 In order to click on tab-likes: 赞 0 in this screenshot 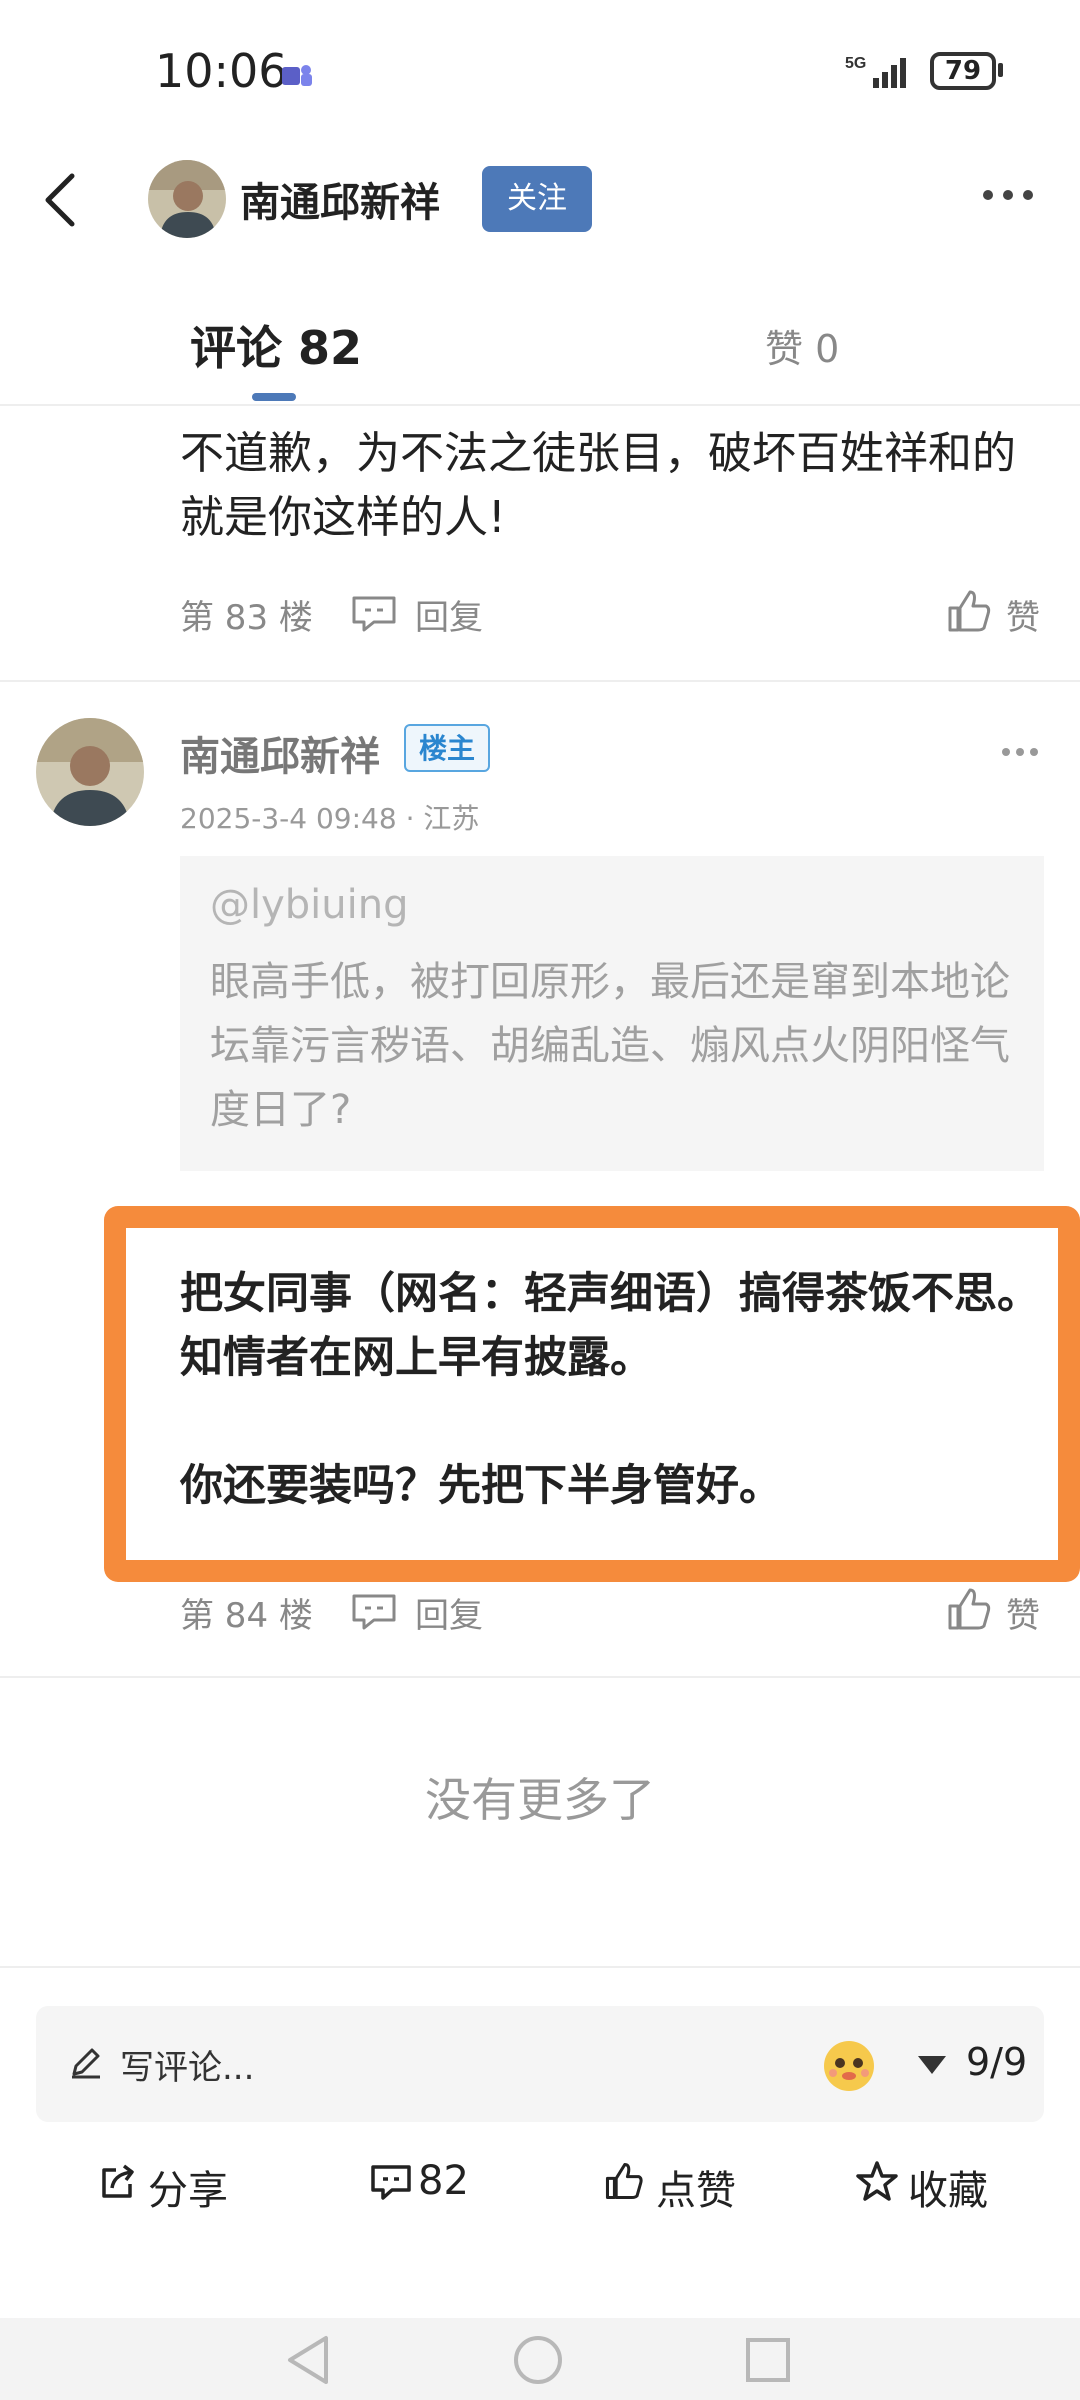, I will do `click(802, 345)`.